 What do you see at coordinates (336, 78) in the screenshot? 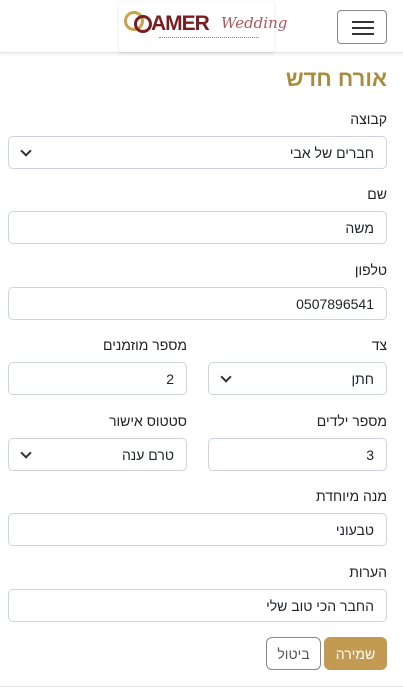
I see `page-title: אורח חדש` at bounding box center [336, 78].